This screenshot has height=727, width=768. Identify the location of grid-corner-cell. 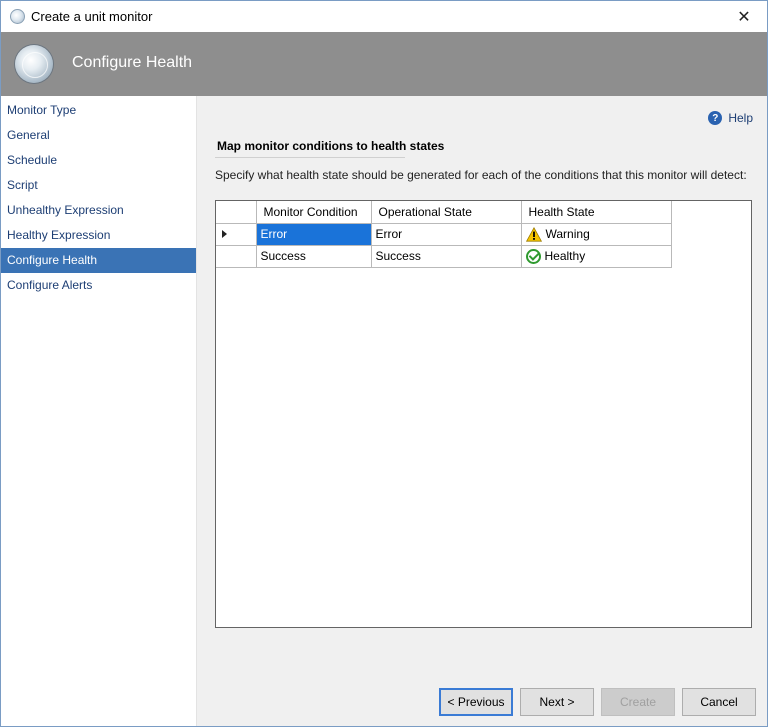
(236, 212).